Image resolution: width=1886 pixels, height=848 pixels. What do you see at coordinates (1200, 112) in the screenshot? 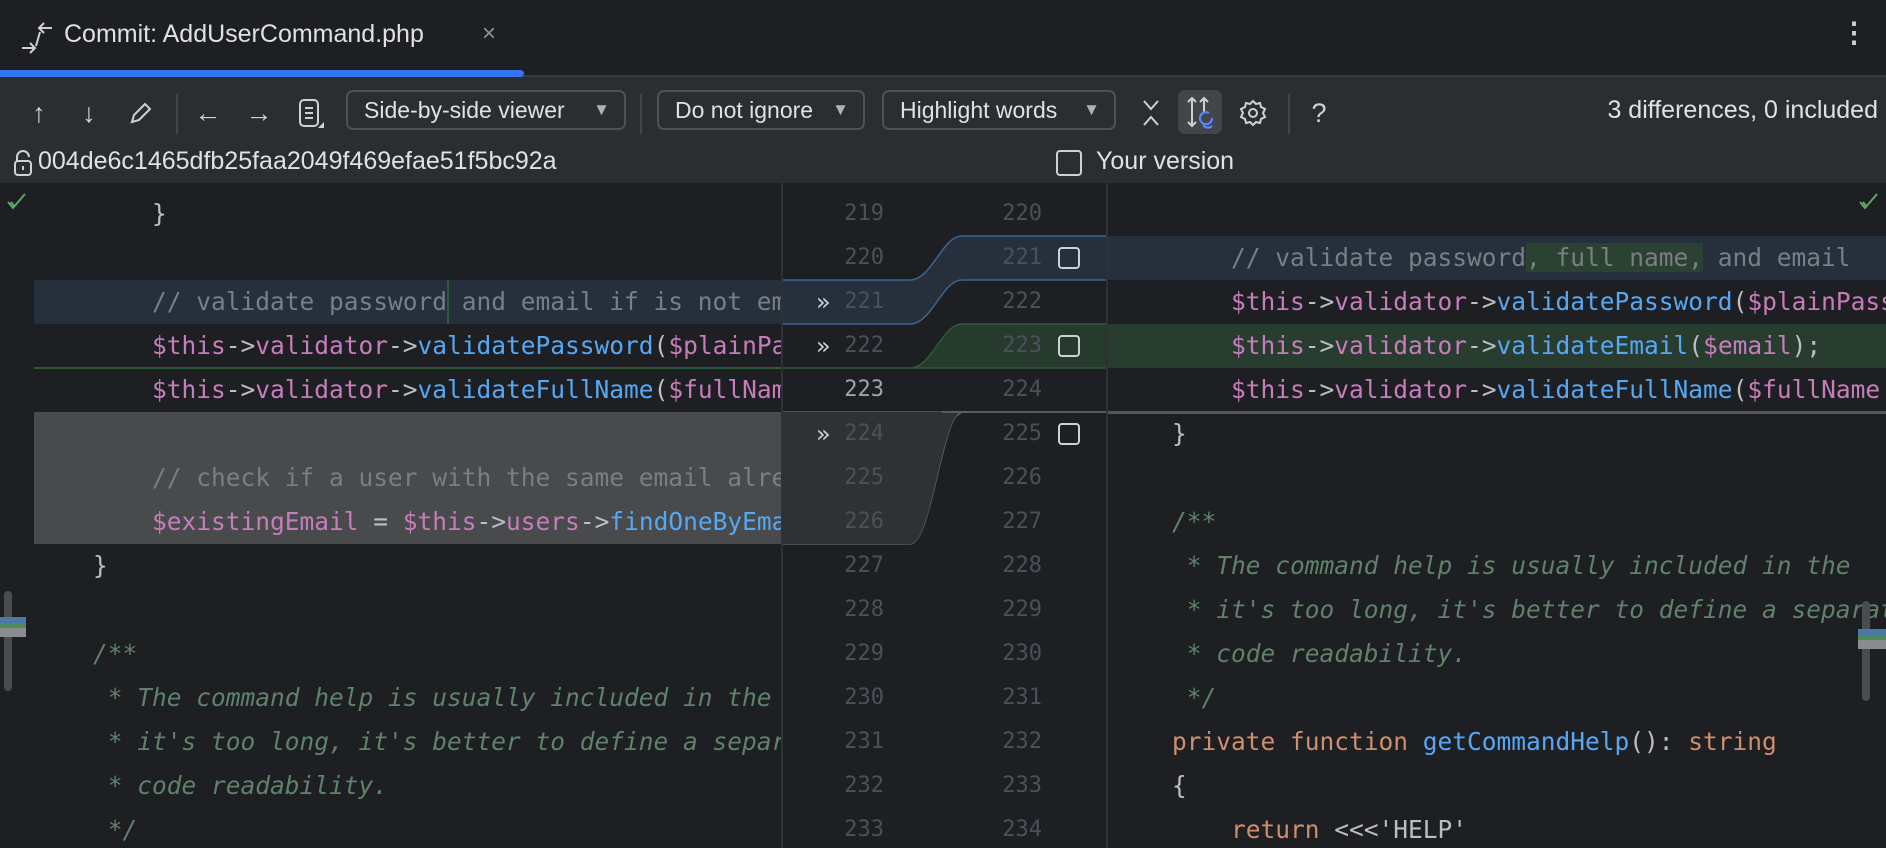
I see `sync-scroll-button` at bounding box center [1200, 112].